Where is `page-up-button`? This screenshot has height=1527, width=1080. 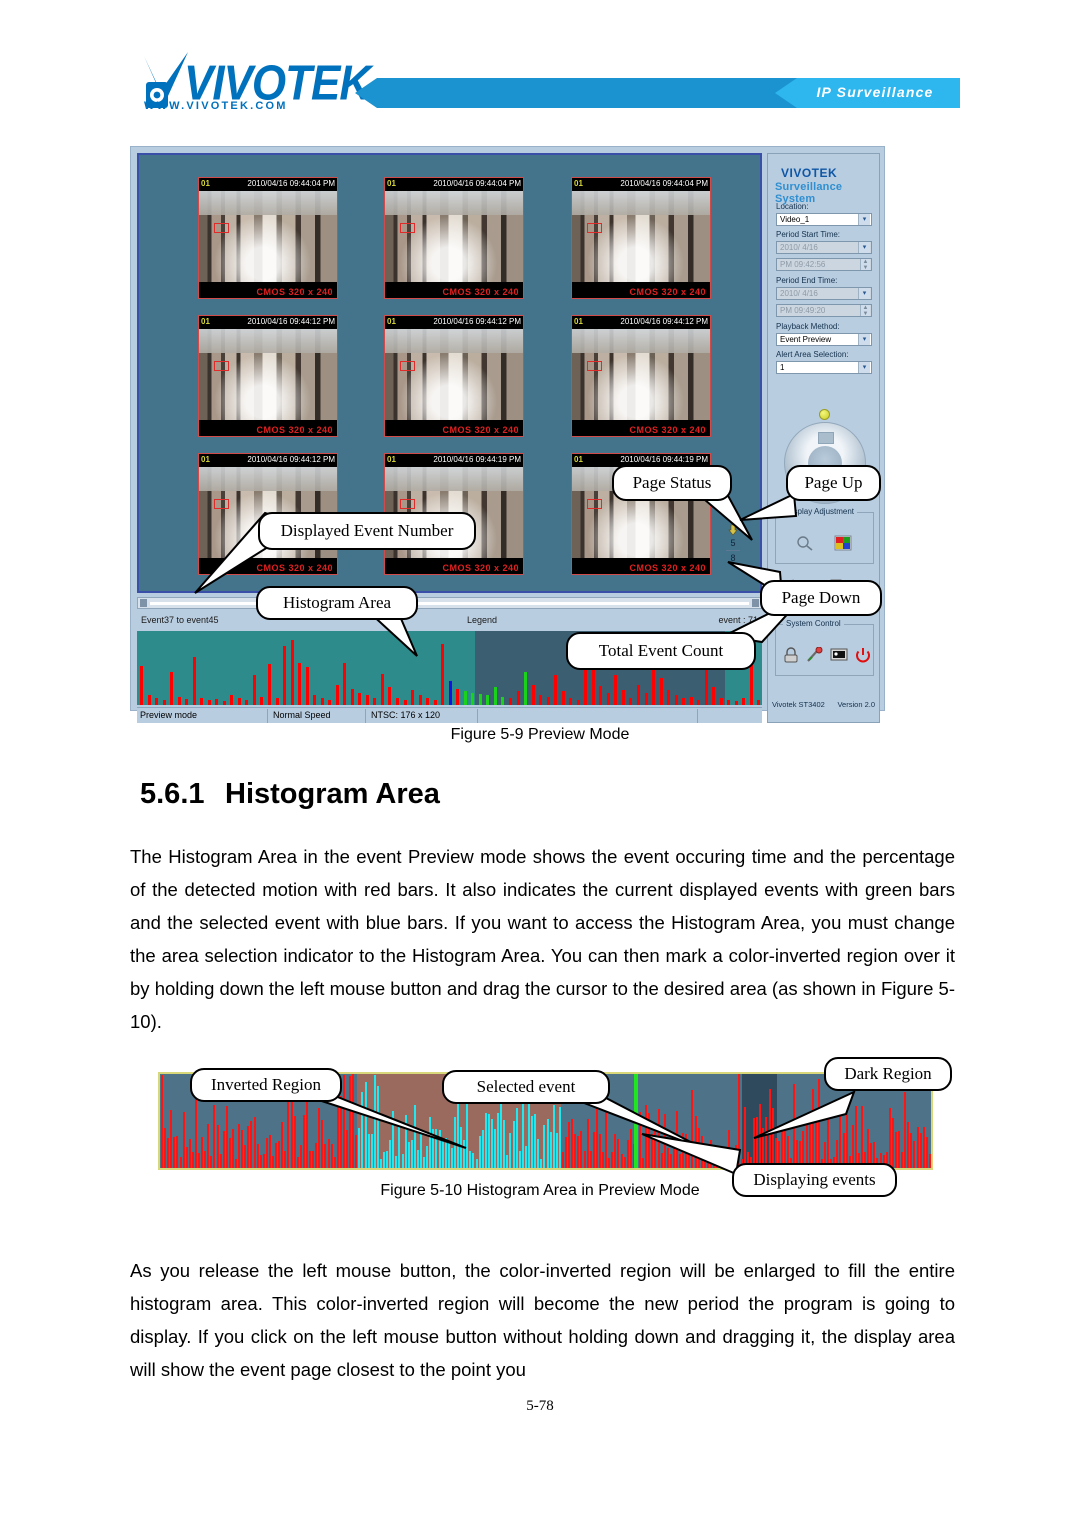 page-up-button is located at coordinates (826, 438).